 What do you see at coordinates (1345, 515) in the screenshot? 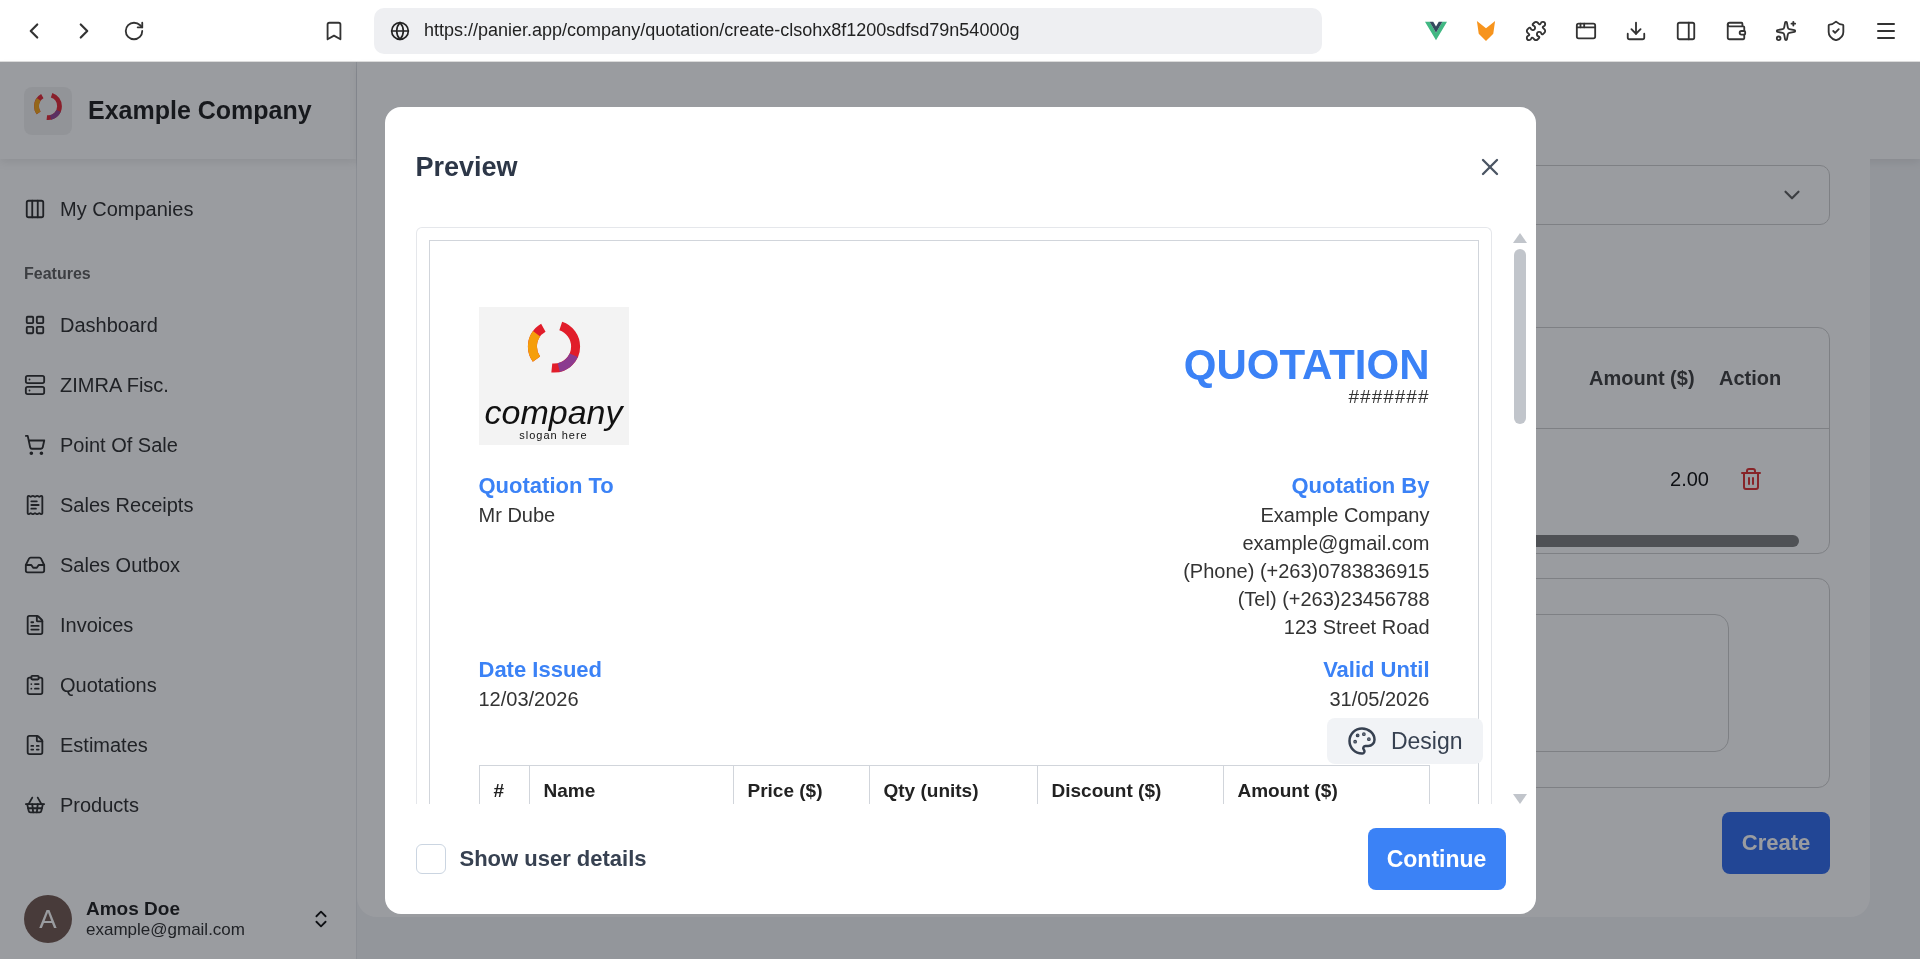
I see `sender-line: Example Company` at bounding box center [1345, 515].